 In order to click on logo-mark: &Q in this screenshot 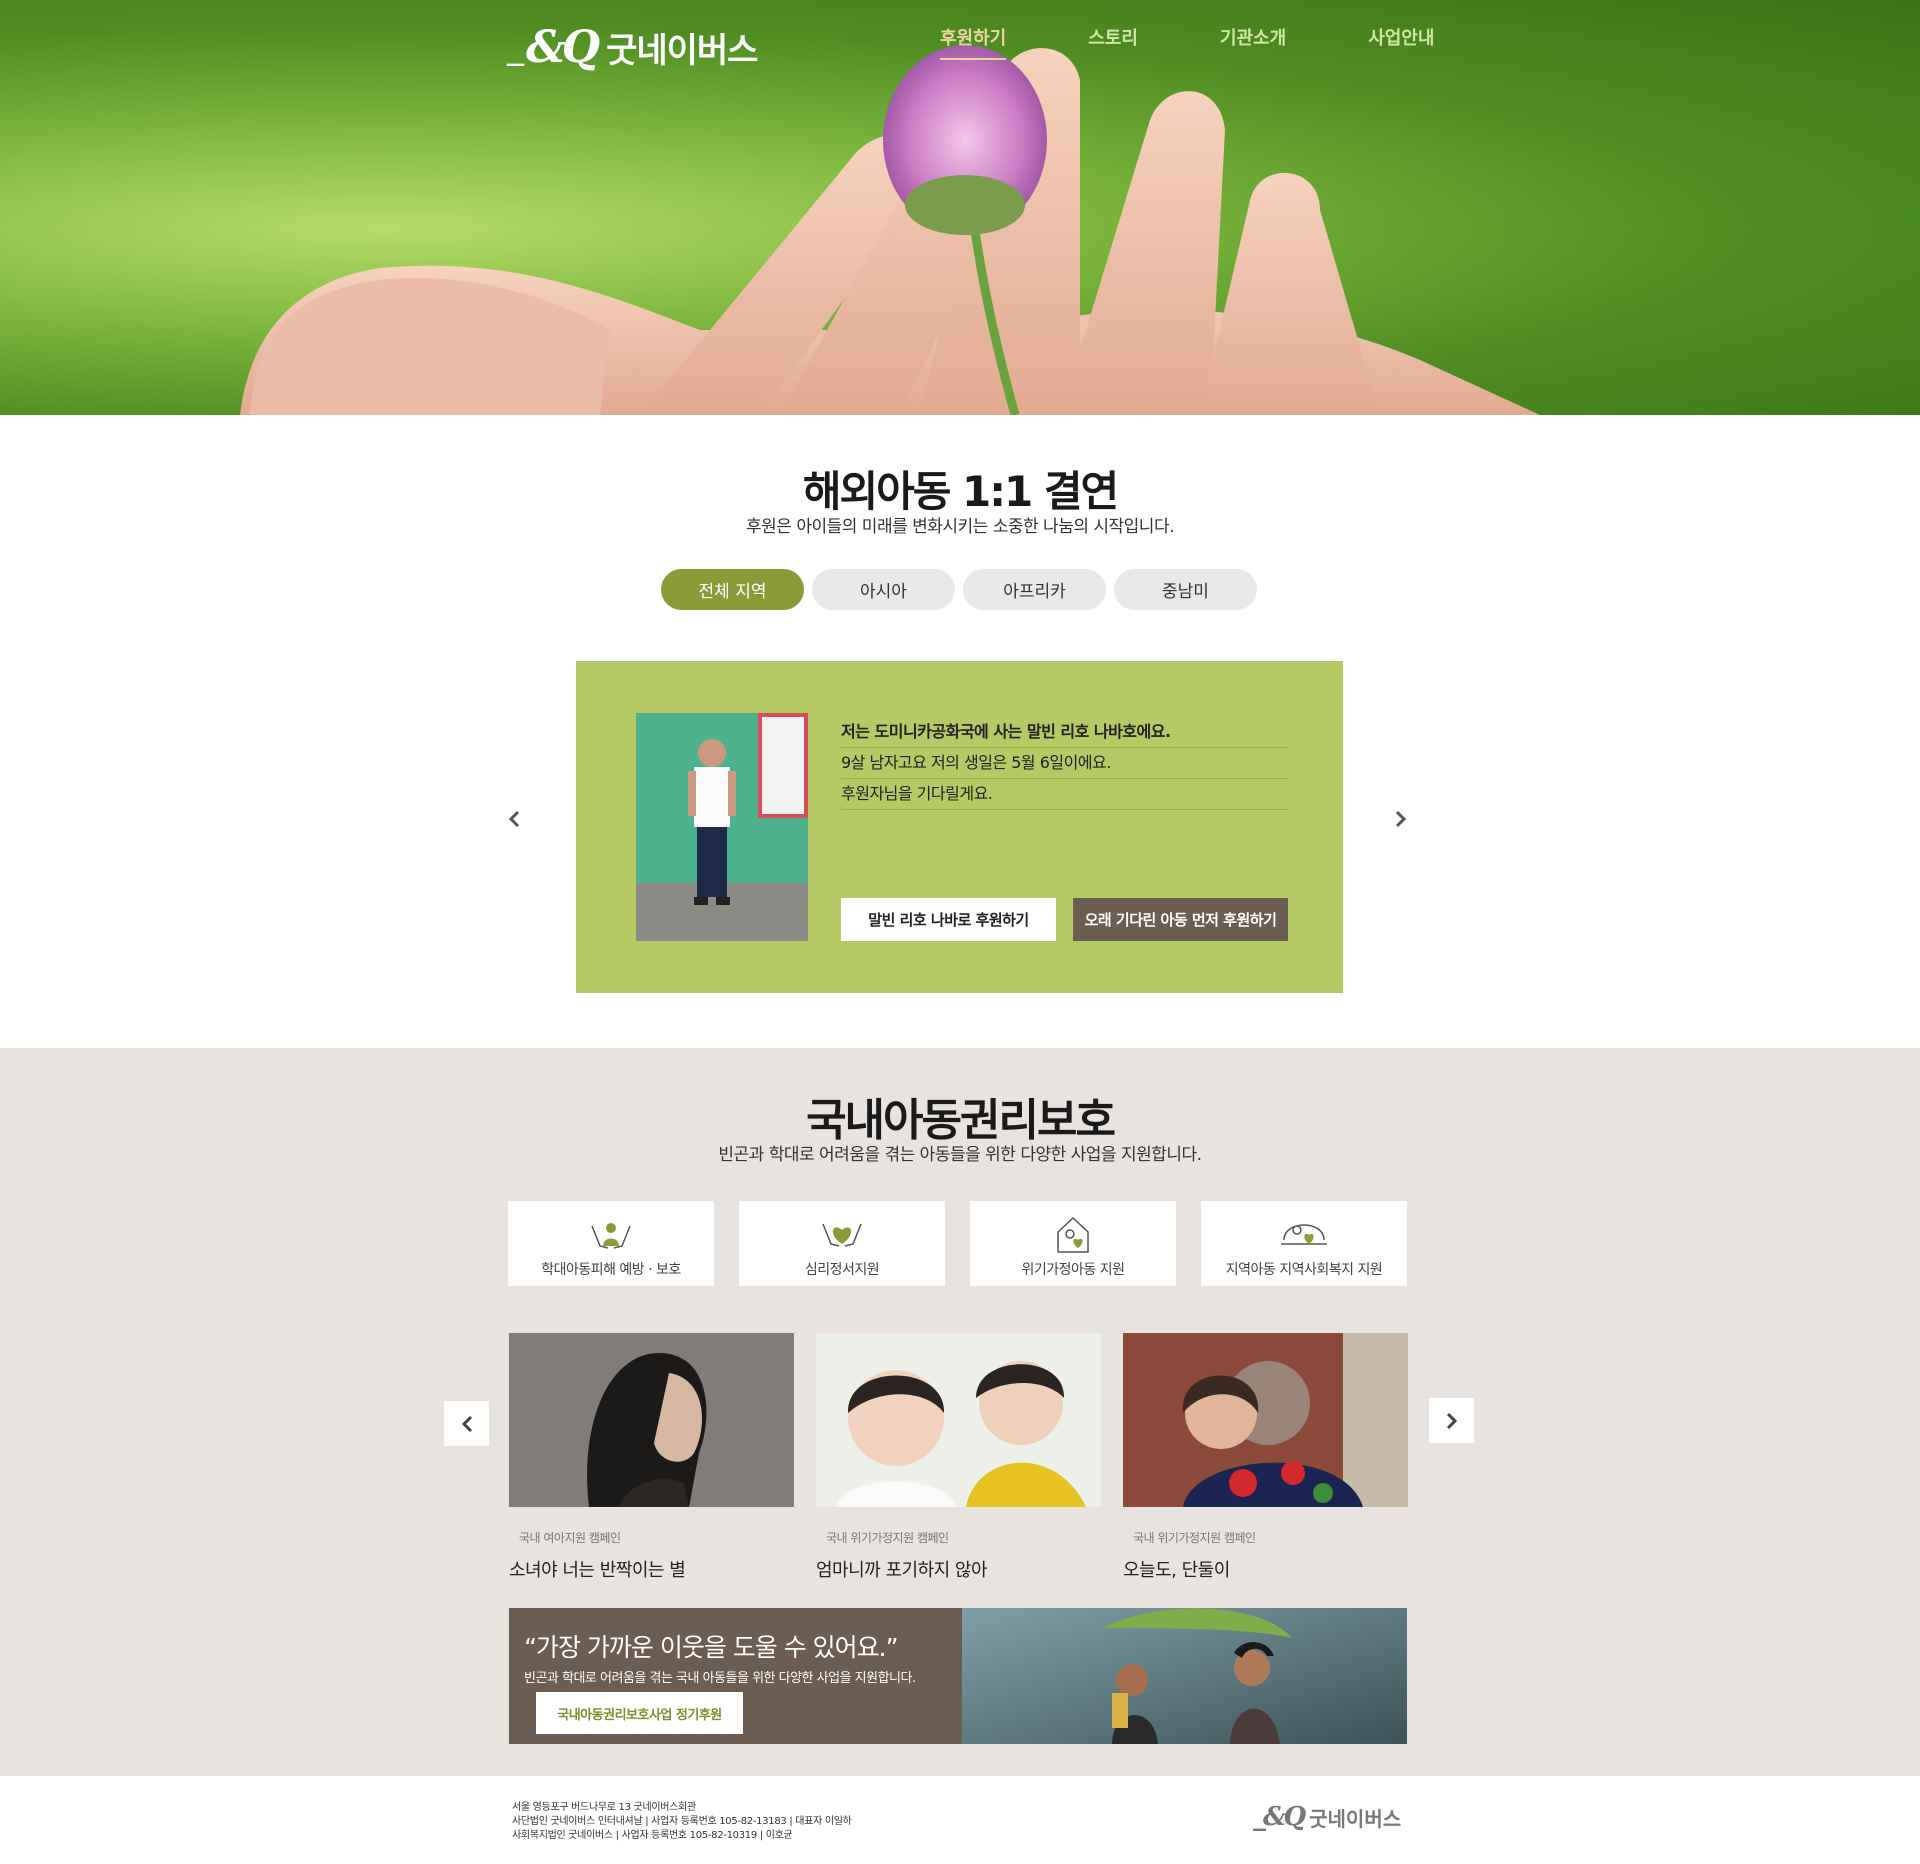, I will do `click(563, 47)`.